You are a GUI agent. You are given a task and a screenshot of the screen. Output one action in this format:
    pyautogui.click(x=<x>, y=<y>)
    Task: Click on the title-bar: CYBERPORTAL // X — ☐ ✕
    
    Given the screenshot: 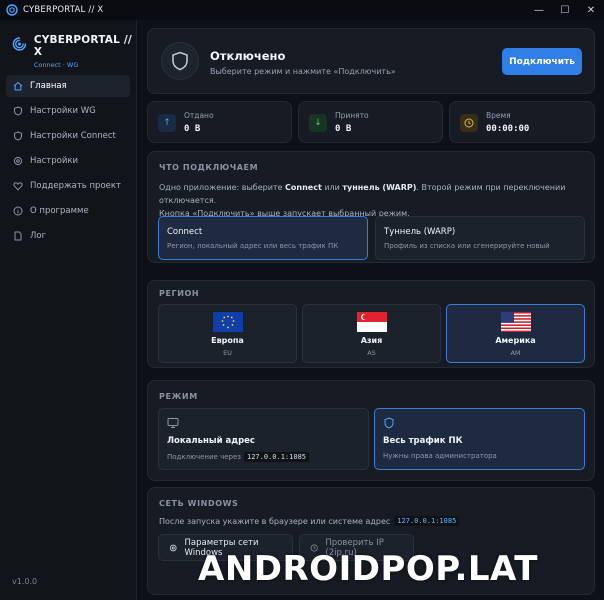 What is the action you would take?
    pyautogui.click(x=302, y=10)
    